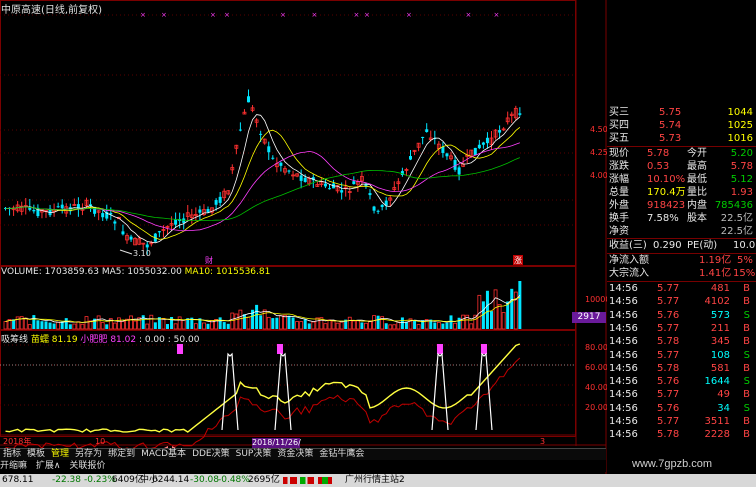  Describe the element at coordinates (121, 454) in the screenshot. I see `toolbar-item-bind-to: 绑定到` at that location.